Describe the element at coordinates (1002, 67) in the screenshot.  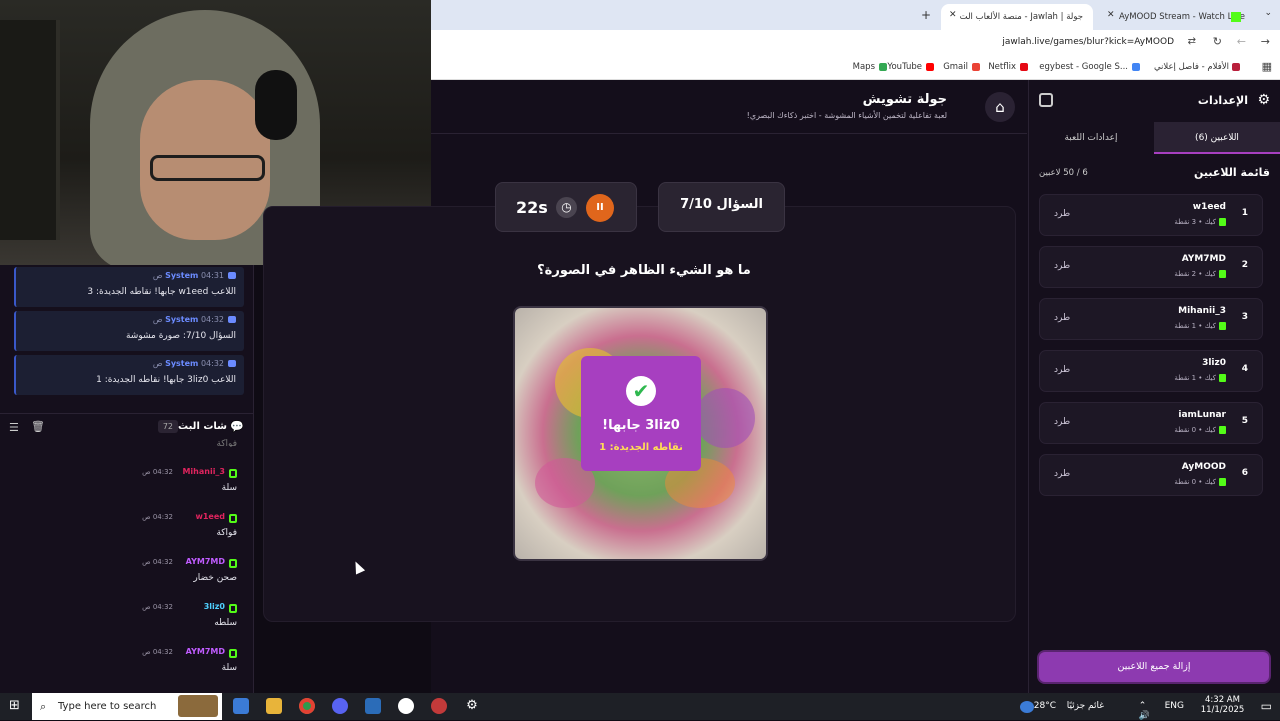
I see `bookmark-label: Netflix` at that location.